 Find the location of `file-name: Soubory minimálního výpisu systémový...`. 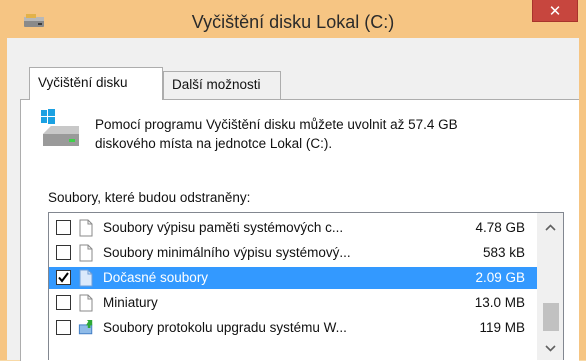

file-name: Soubory minimálního výpisu systémový... is located at coordinates (227, 252).